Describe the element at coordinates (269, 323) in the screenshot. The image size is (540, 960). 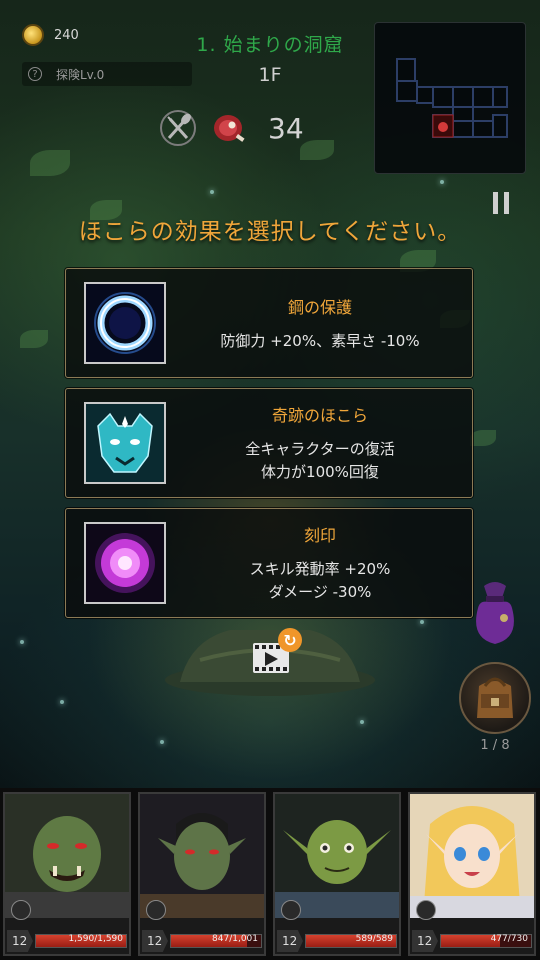
I see `shrine-option-steel-protection: 鋼の保護 防御力 +20%、素早さ -10%` at that location.